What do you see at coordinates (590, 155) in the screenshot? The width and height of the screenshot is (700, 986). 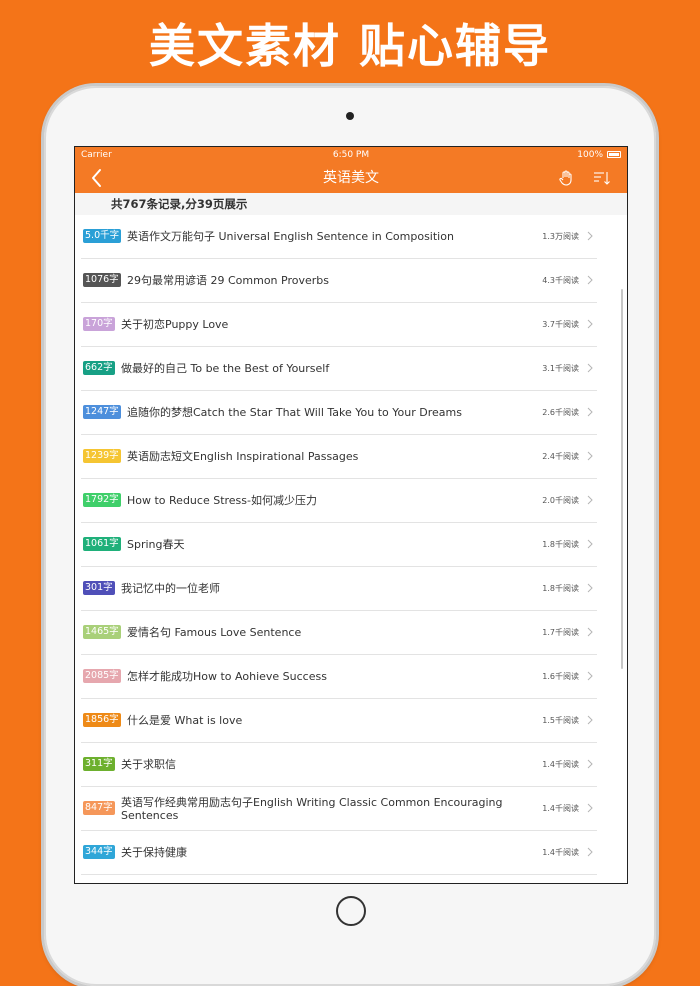 I see `battery-percent: 100%` at bounding box center [590, 155].